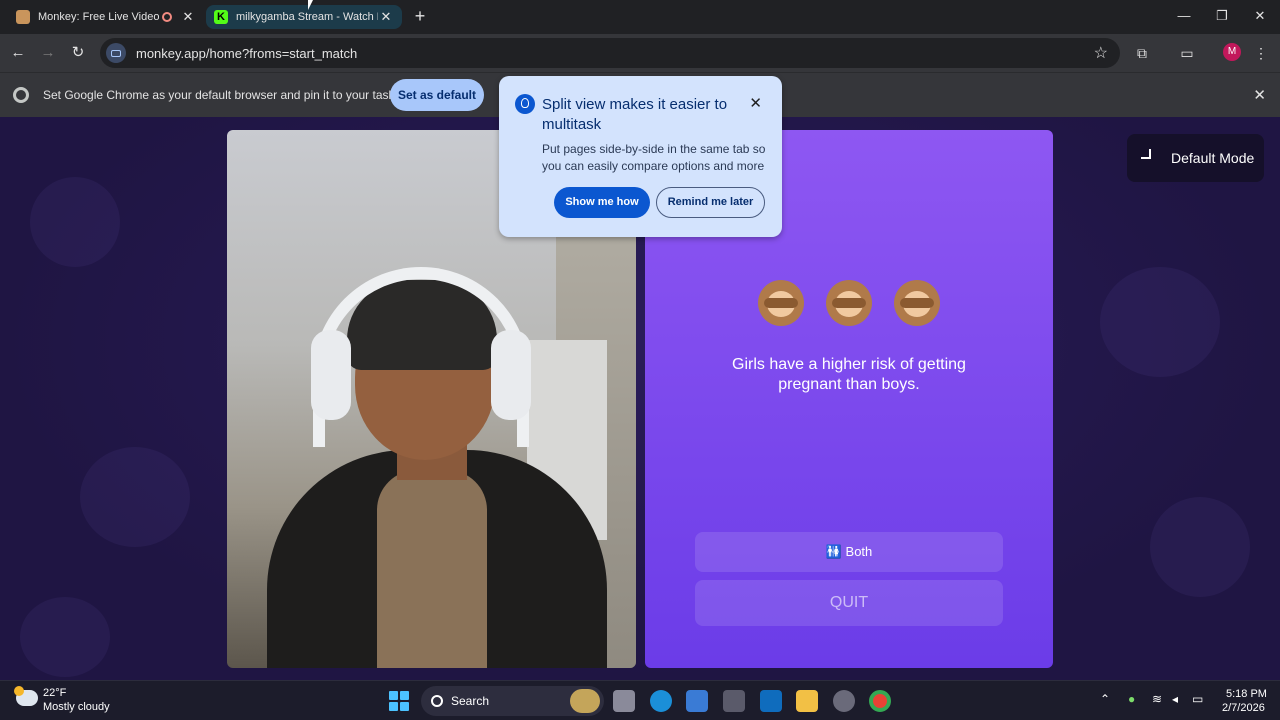 This screenshot has width=1280, height=720. Describe the element at coordinates (1261, 53) in the screenshot. I see `menu-icon: ⋮` at that location.